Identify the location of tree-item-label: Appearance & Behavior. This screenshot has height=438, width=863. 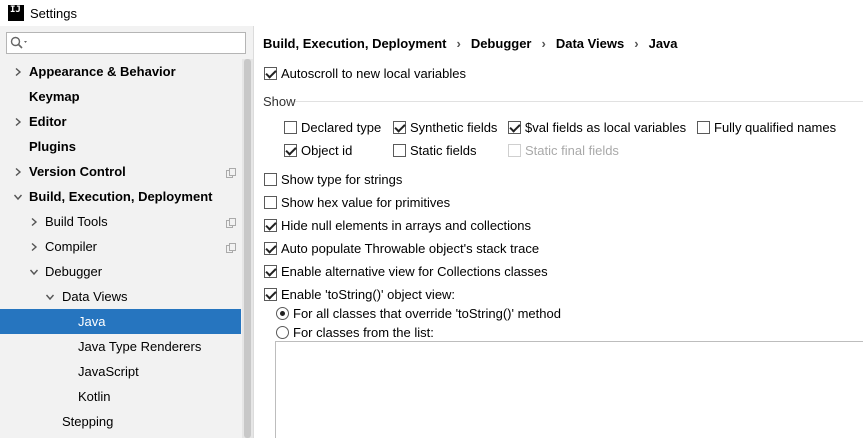
(102, 71).